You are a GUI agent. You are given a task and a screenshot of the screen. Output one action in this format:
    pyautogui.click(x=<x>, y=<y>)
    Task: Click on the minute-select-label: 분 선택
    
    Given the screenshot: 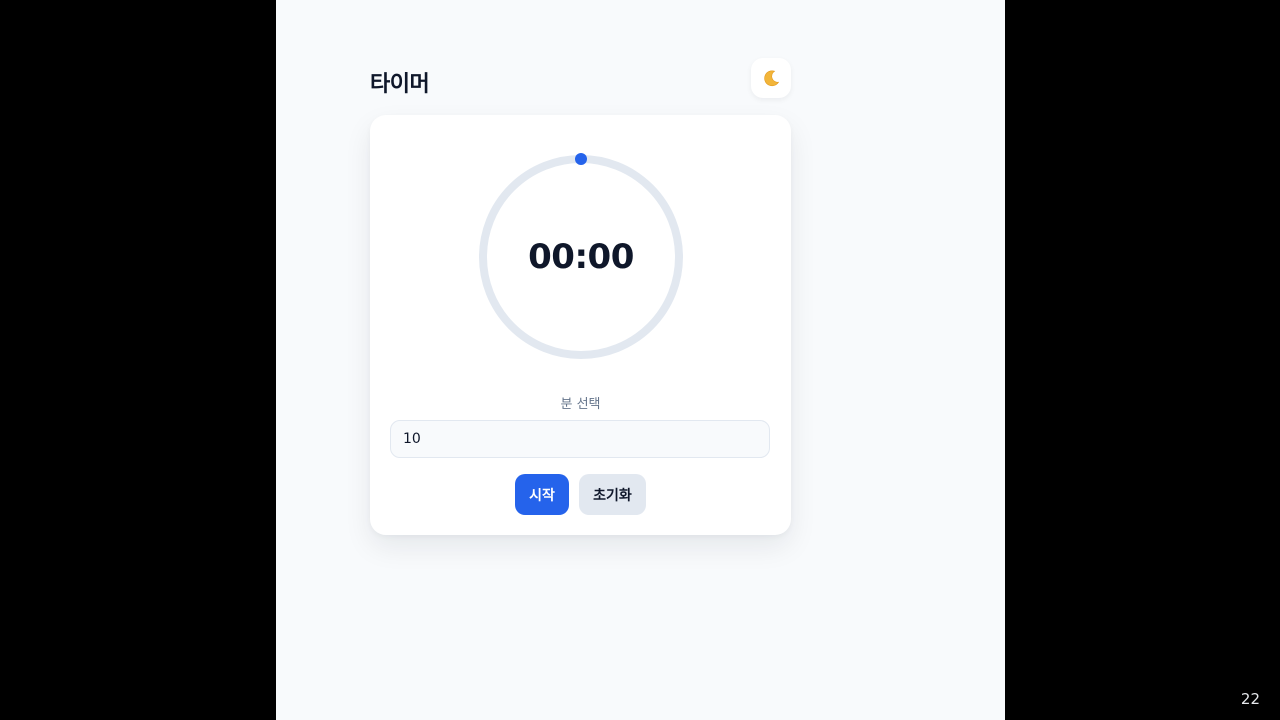 What is the action you would take?
    pyautogui.click(x=580, y=404)
    